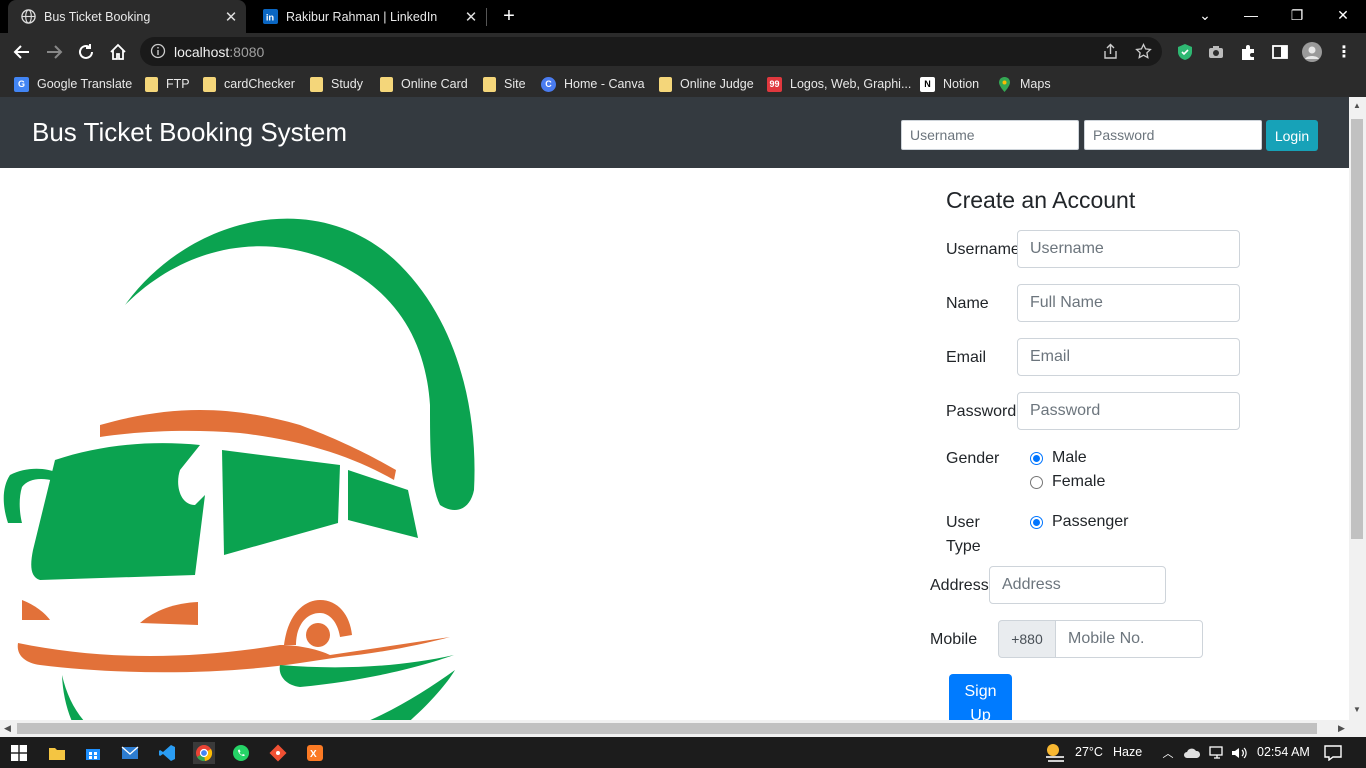 The image size is (1366, 768). Describe the element at coordinates (1251, 15) in the screenshot. I see `minimize-button: —` at that location.